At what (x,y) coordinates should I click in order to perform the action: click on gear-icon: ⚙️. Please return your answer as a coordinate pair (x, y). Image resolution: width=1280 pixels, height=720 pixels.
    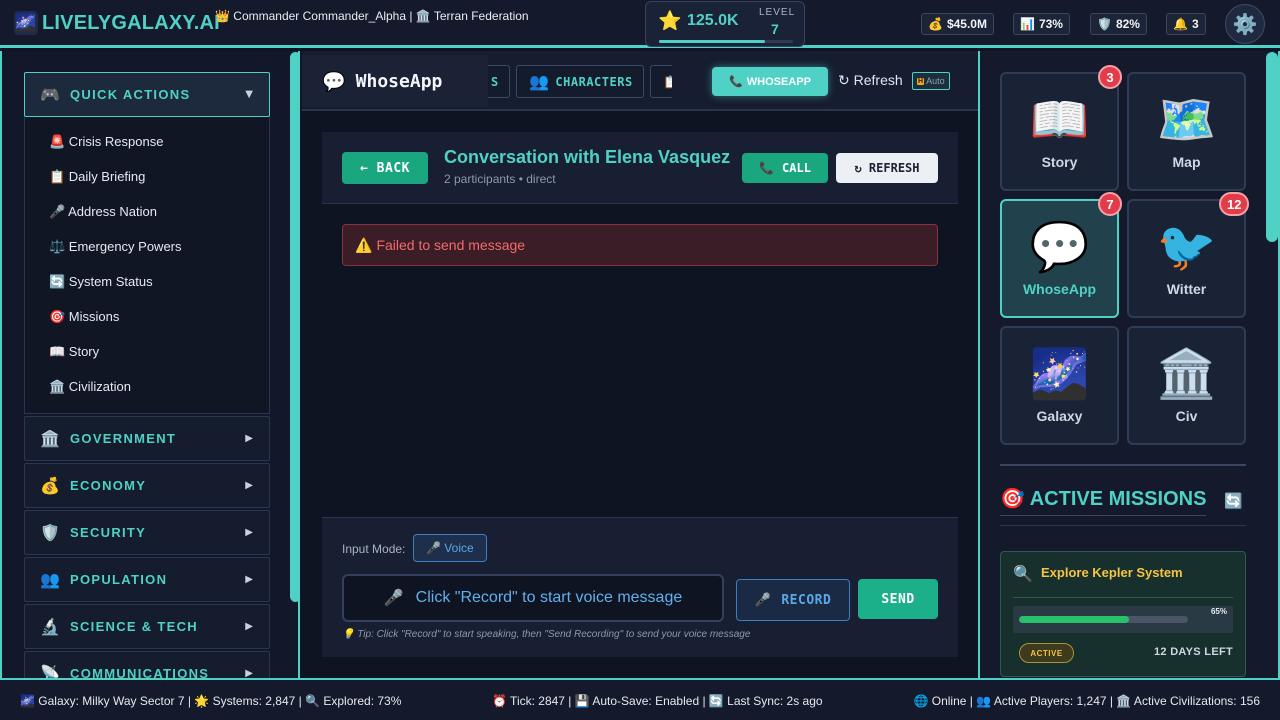
    Looking at the image, I should click on (1245, 24).